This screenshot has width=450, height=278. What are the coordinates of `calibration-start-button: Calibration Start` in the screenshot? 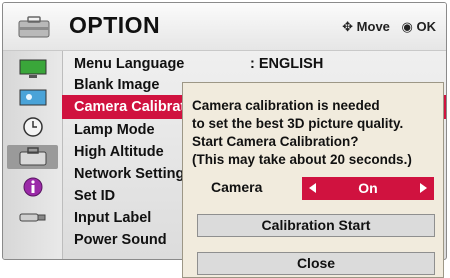 It's located at (316, 225).